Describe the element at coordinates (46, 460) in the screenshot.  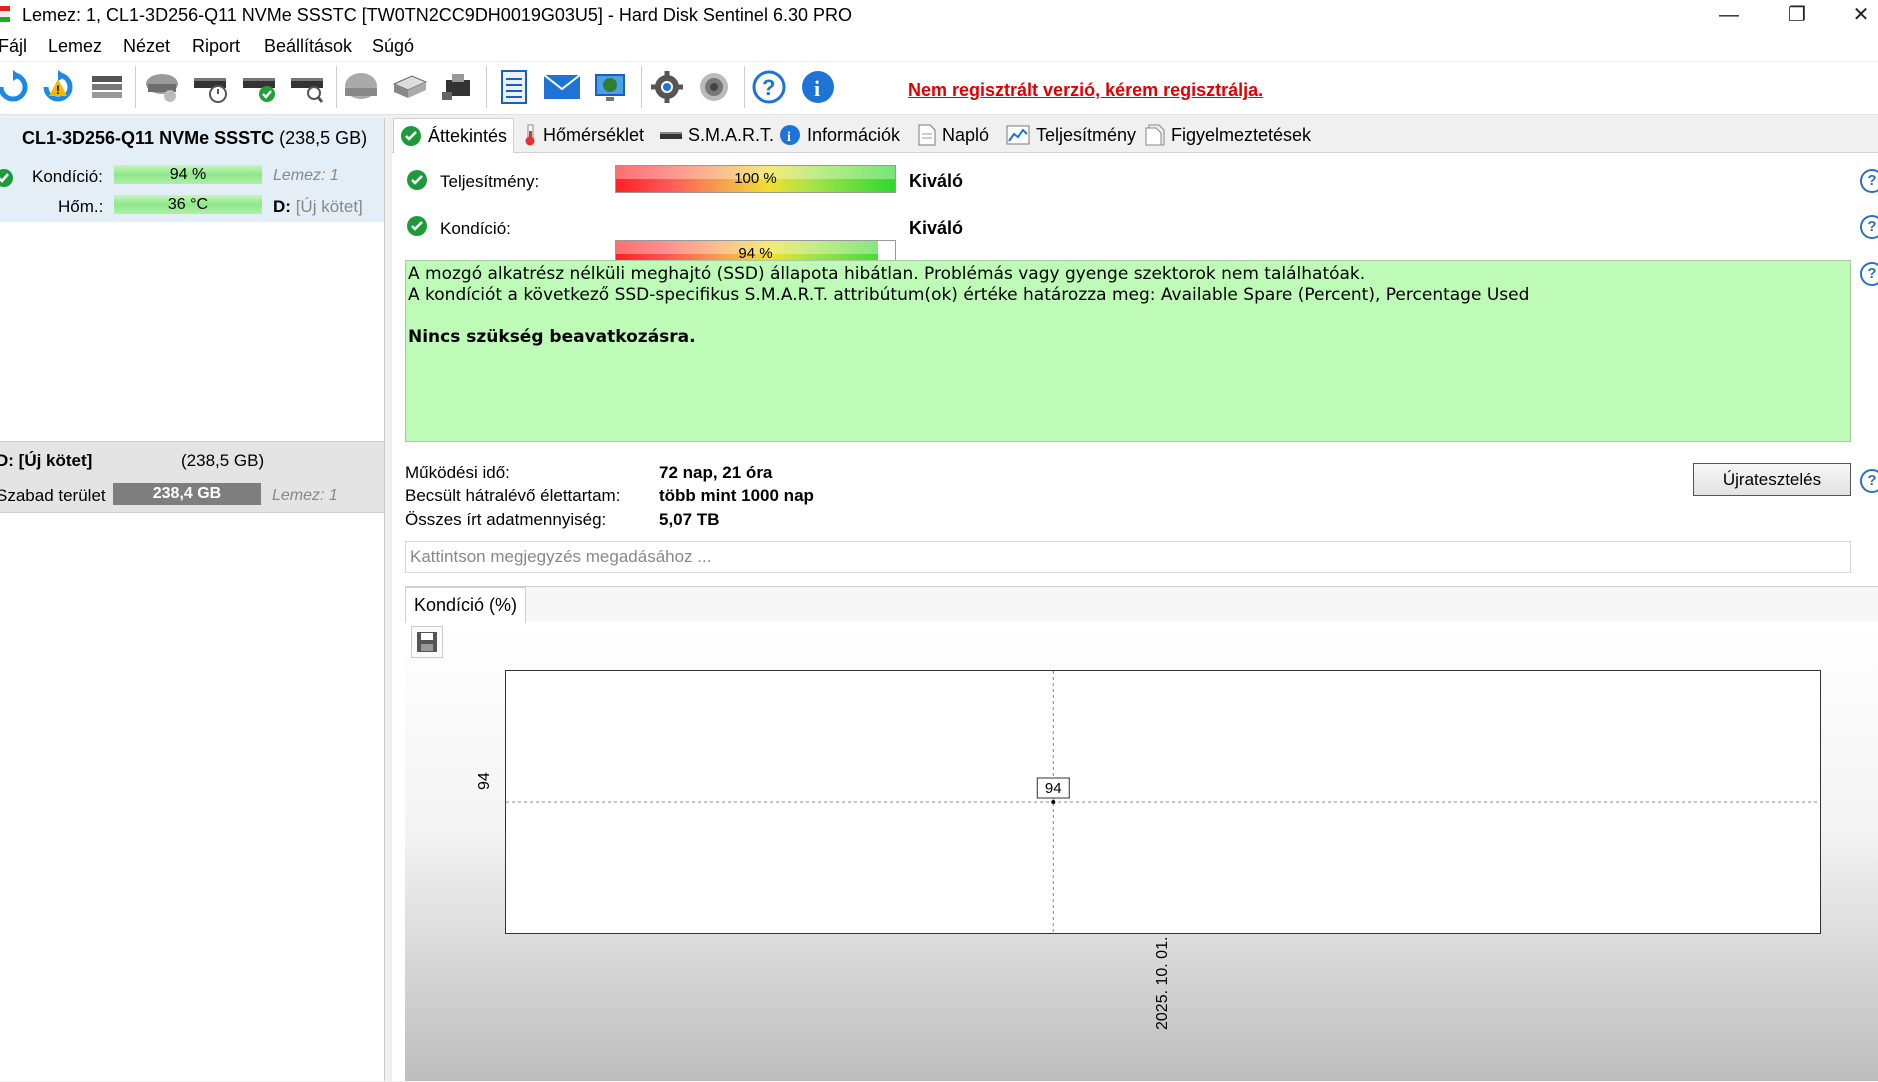
I see `volume-name: D: [Új kötet]` at that location.